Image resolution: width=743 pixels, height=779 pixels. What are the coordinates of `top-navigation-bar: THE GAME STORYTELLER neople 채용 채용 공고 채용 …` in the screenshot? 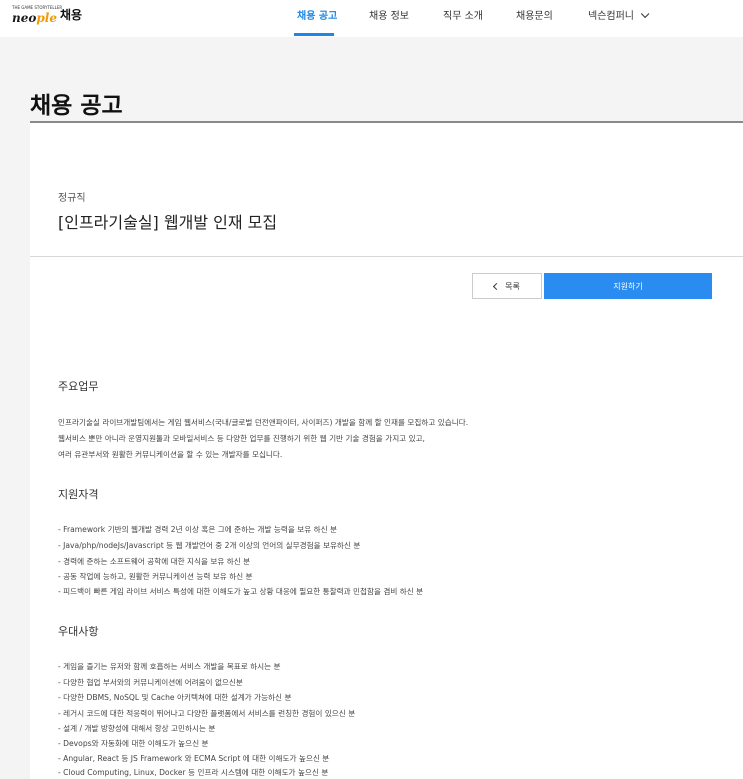 It's located at (371, 18).